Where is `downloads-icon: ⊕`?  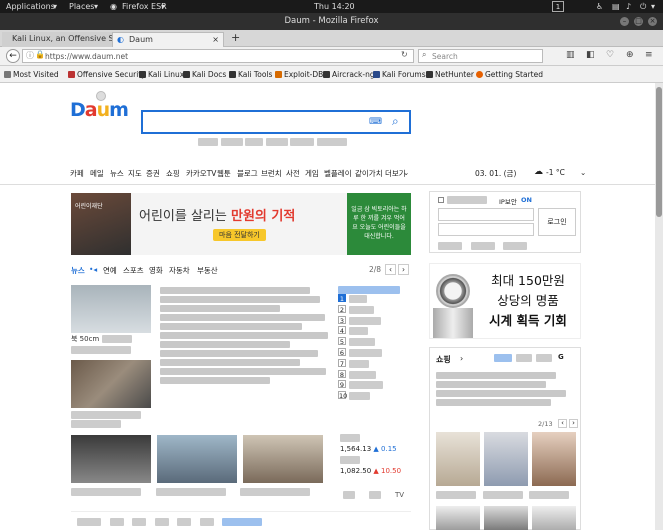 downloads-icon: ⊕ is located at coordinates (630, 55).